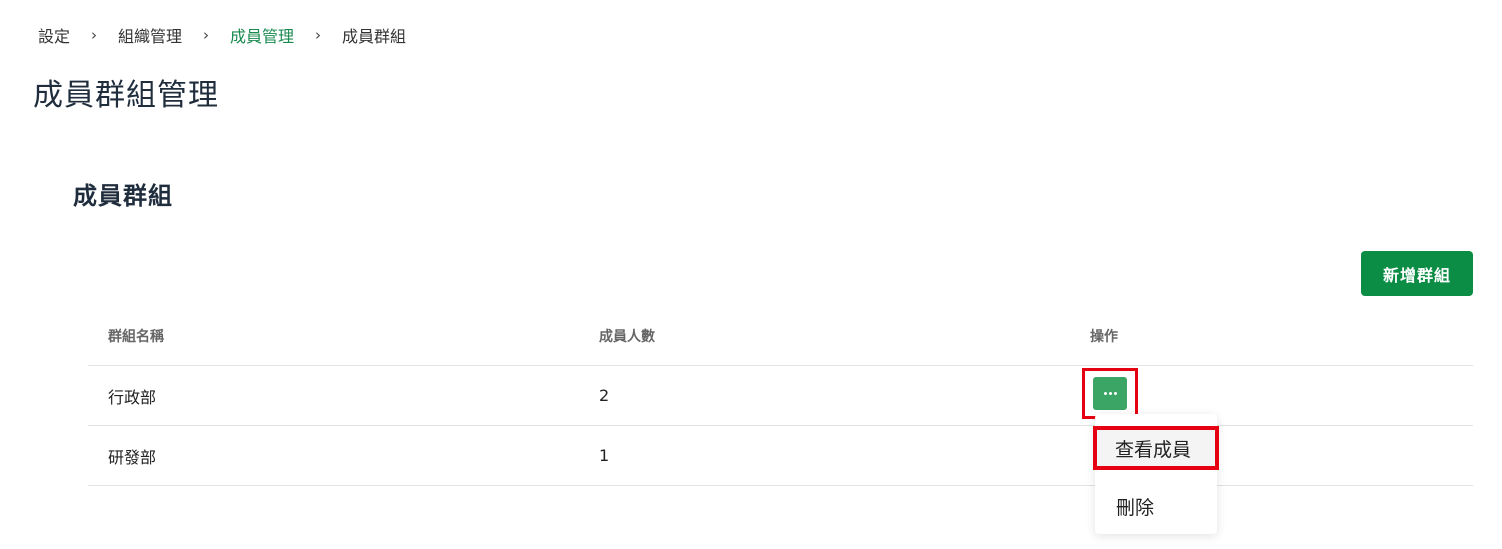  I want to click on table-row: 研發部 1, so click(780, 456).